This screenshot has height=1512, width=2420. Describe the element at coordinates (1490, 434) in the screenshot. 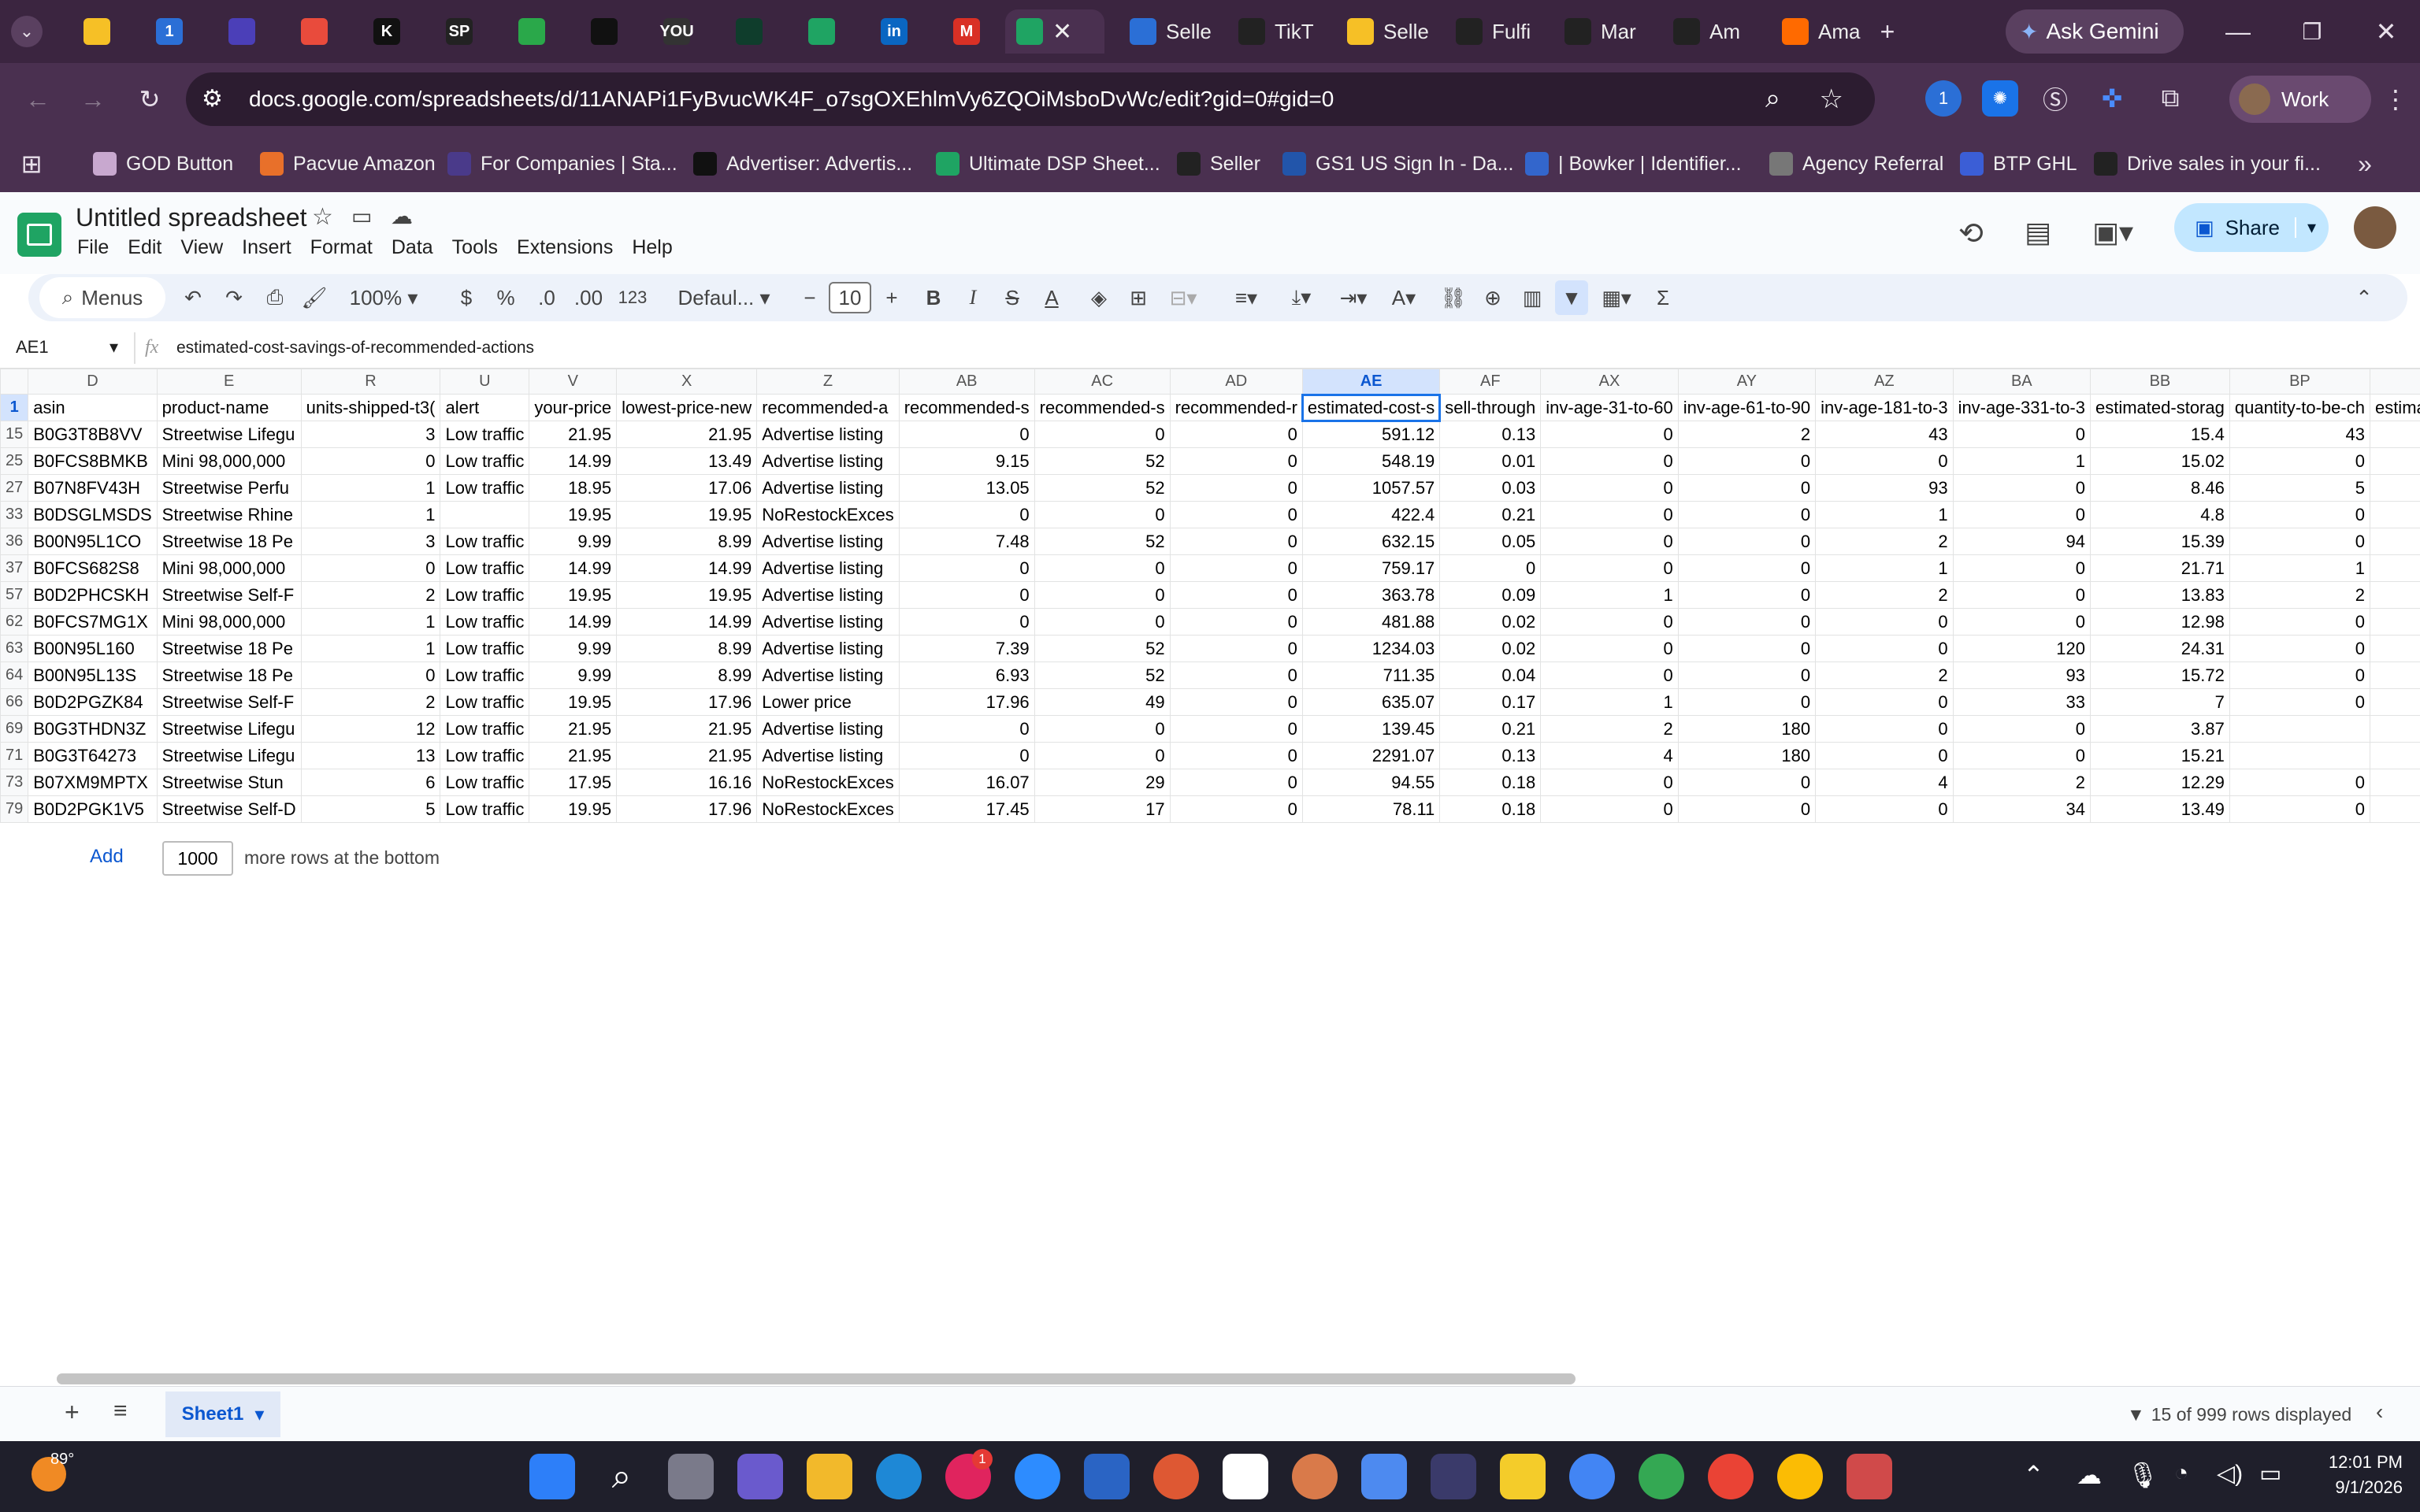

I see `table-cell: 0.13` at that location.